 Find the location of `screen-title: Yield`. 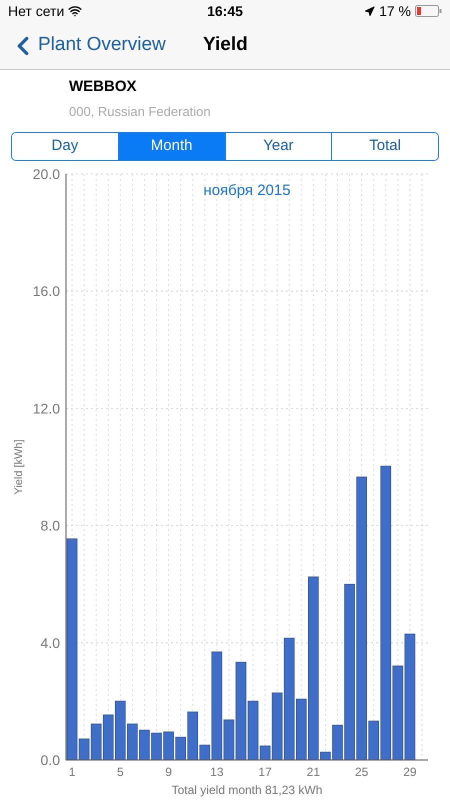

screen-title: Yield is located at coordinates (225, 45).